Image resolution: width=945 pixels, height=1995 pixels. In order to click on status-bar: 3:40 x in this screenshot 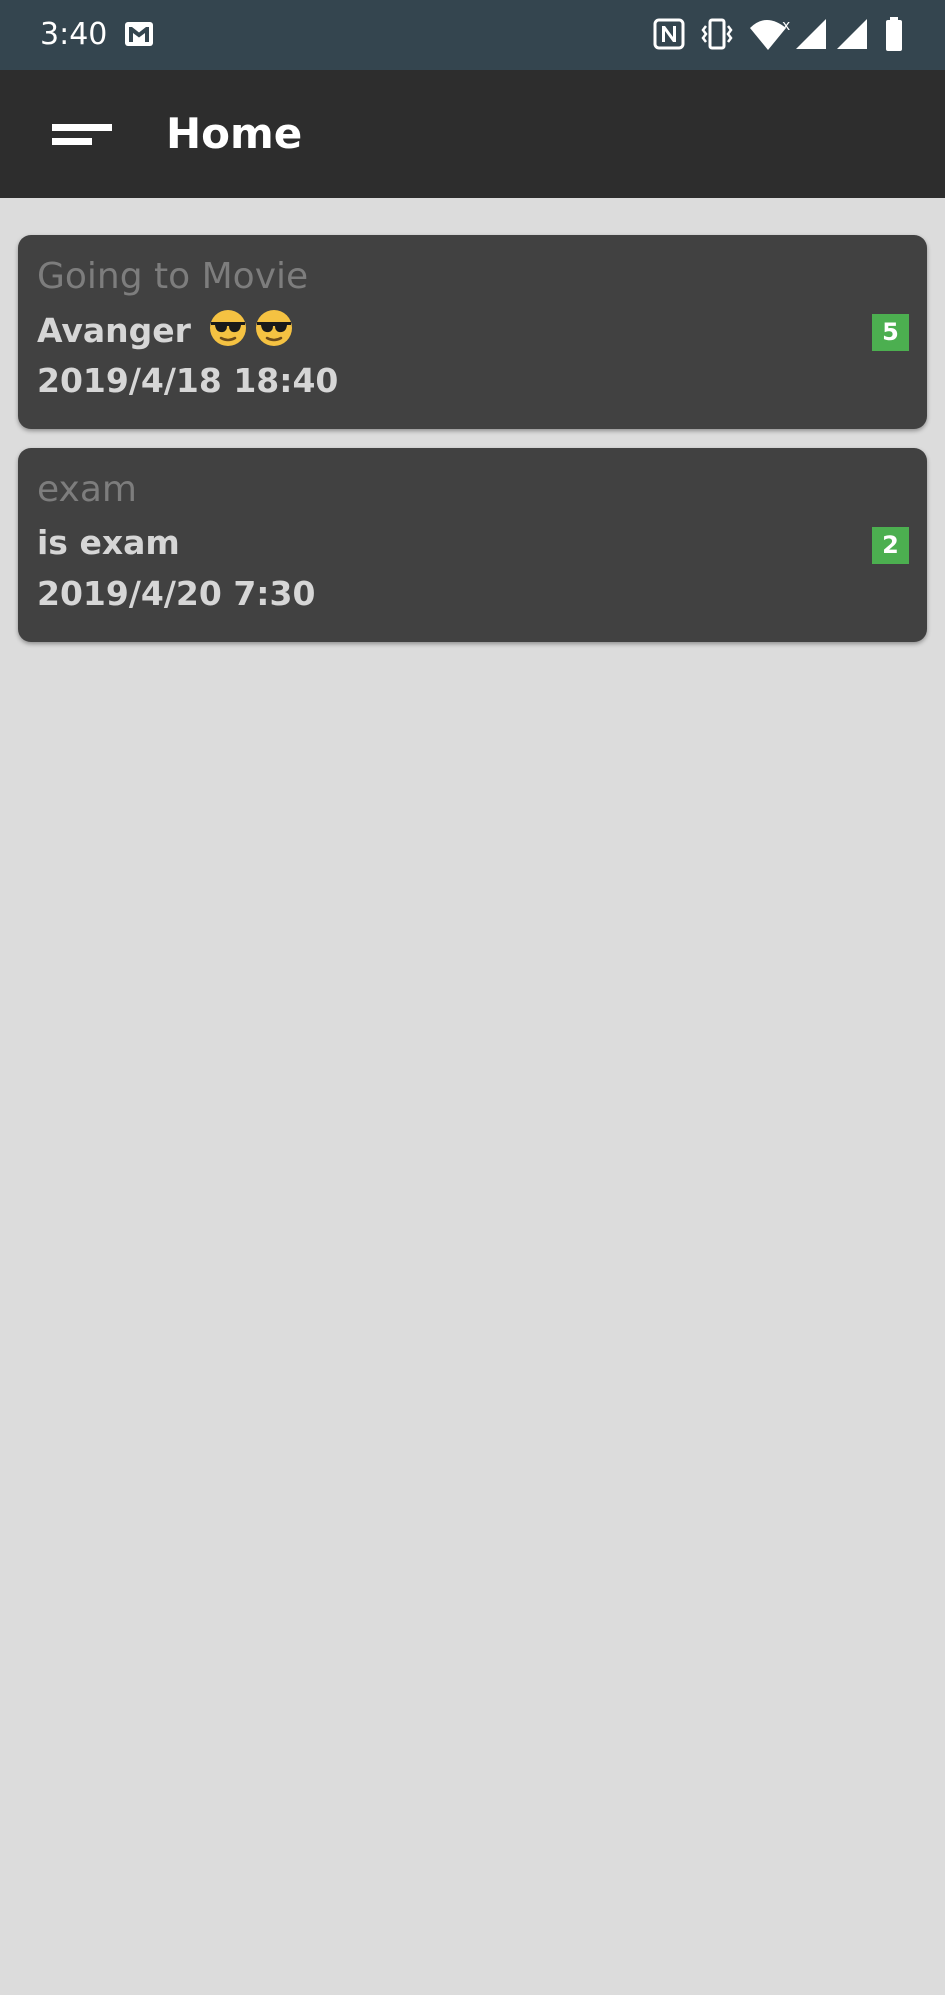, I will do `click(472, 35)`.